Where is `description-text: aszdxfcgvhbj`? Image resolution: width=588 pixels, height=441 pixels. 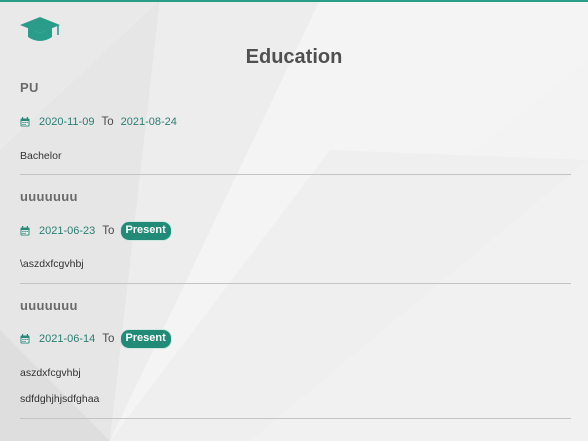 description-text: aszdxfcgvhbj is located at coordinates (50, 373).